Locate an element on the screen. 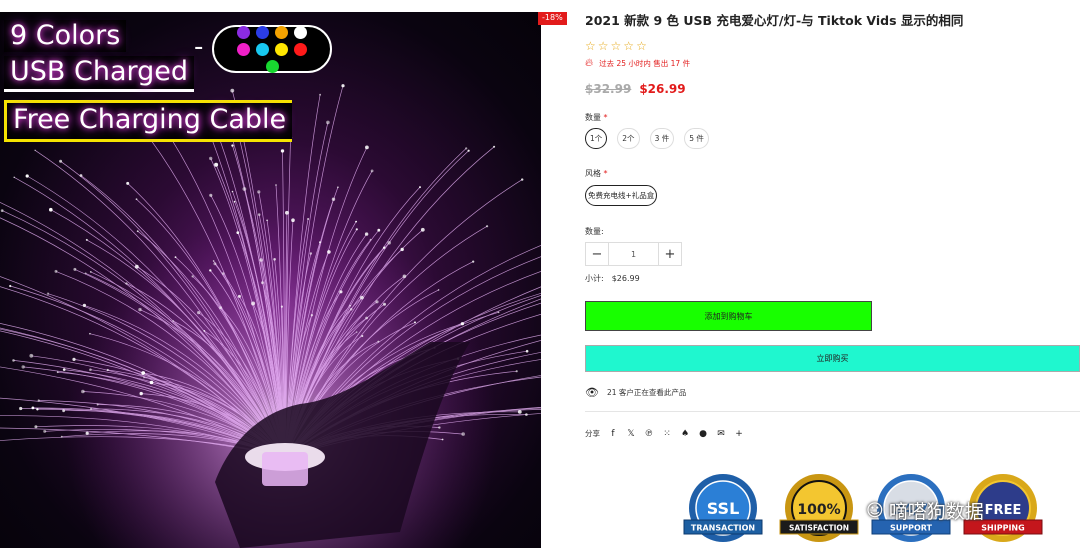 The height and width of the screenshot is (557, 1080). eye-icon: 👁︎ is located at coordinates (592, 392).